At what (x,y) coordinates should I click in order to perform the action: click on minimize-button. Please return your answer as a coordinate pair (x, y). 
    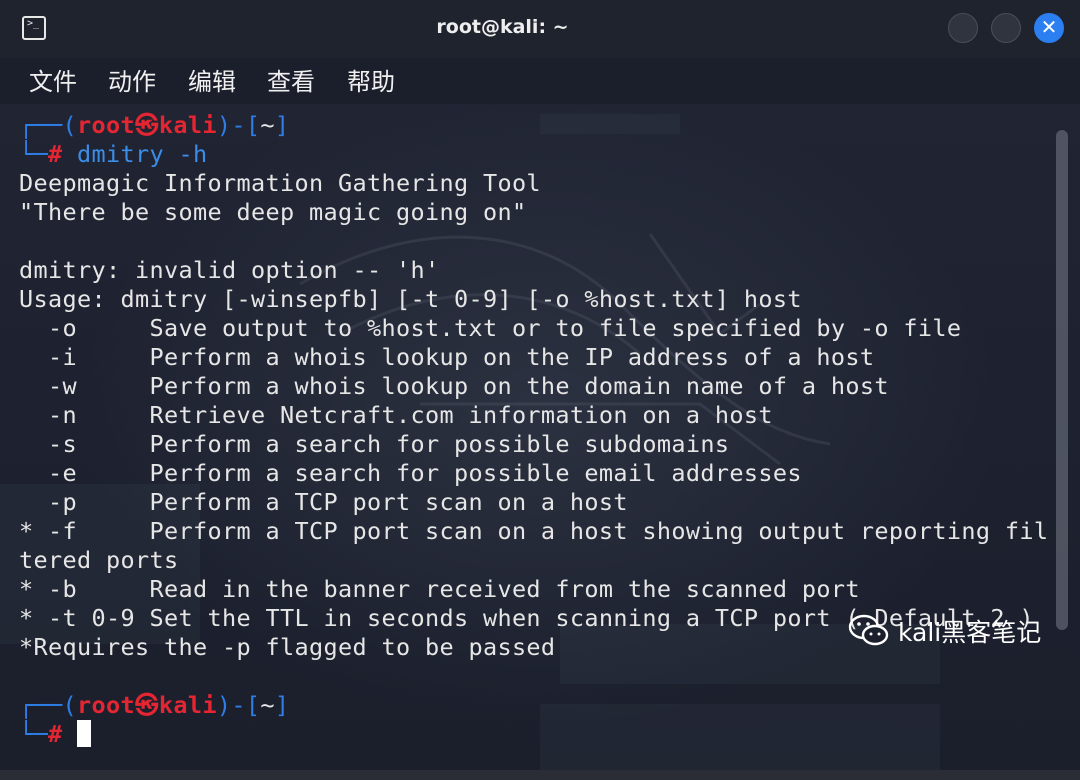
    Looking at the image, I should click on (963, 28).